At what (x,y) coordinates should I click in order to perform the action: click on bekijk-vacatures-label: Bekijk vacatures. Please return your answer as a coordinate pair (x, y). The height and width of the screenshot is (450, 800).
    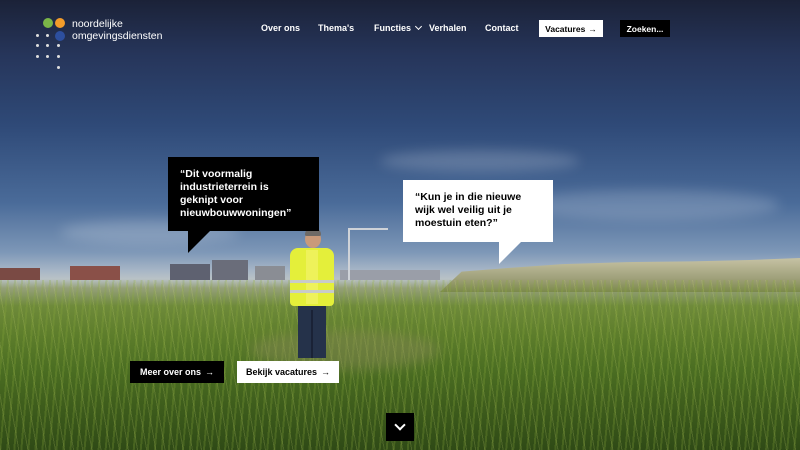
    Looking at the image, I should click on (281, 372).